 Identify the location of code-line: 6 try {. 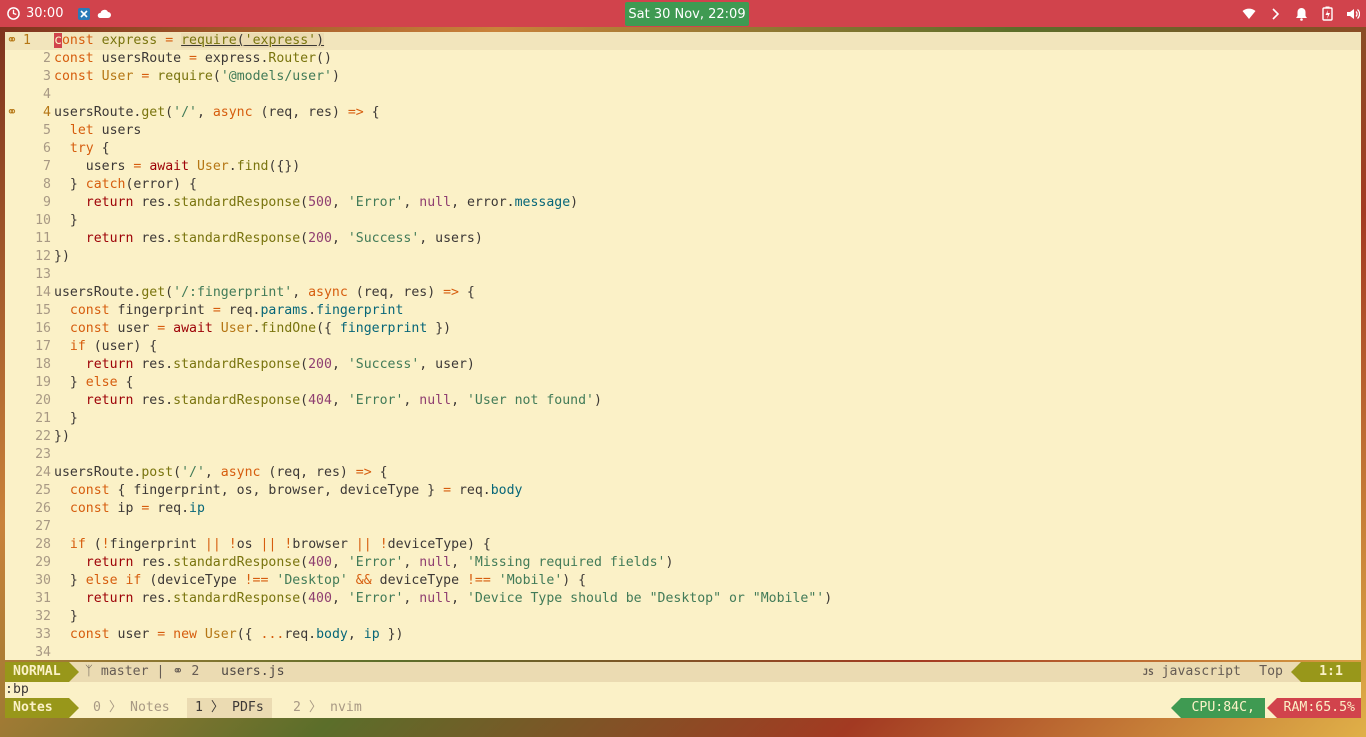
(683, 149).